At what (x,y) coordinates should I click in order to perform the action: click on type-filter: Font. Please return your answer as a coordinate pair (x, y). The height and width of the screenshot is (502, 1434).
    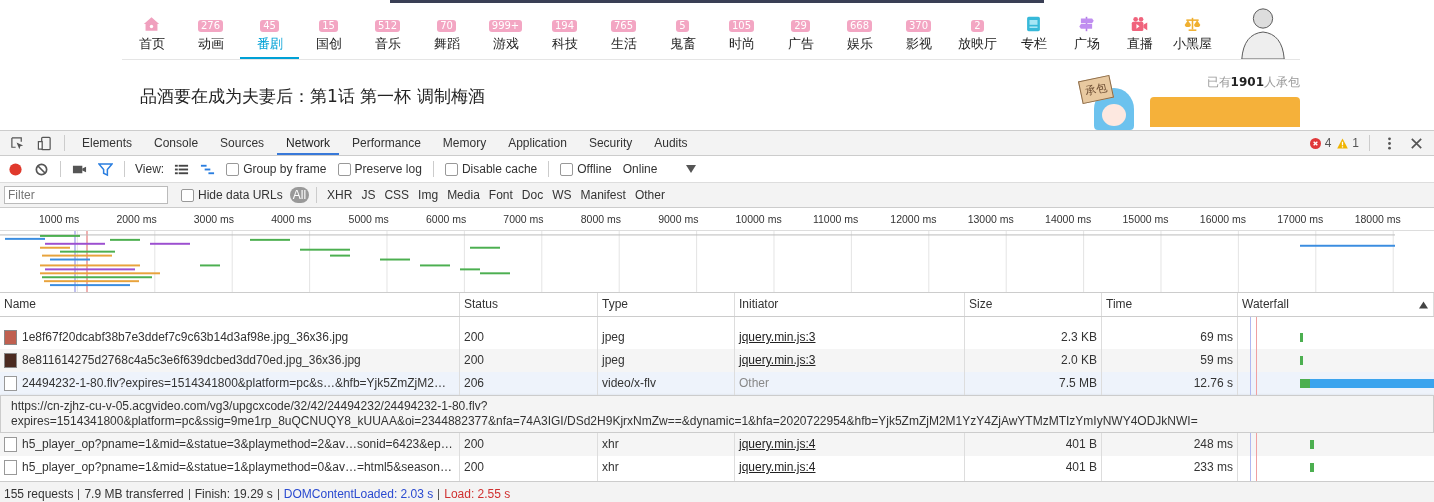
    Looking at the image, I should click on (500, 195).